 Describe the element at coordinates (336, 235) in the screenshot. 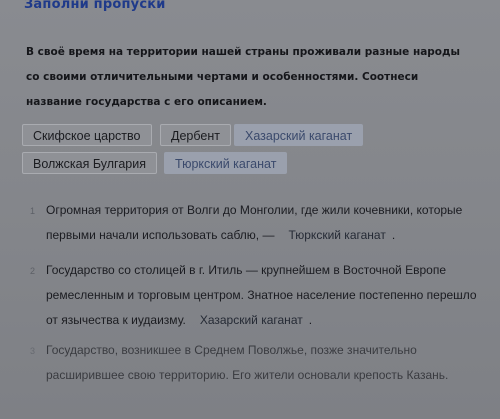

I see `answer-slot: Тюркский каганат` at that location.